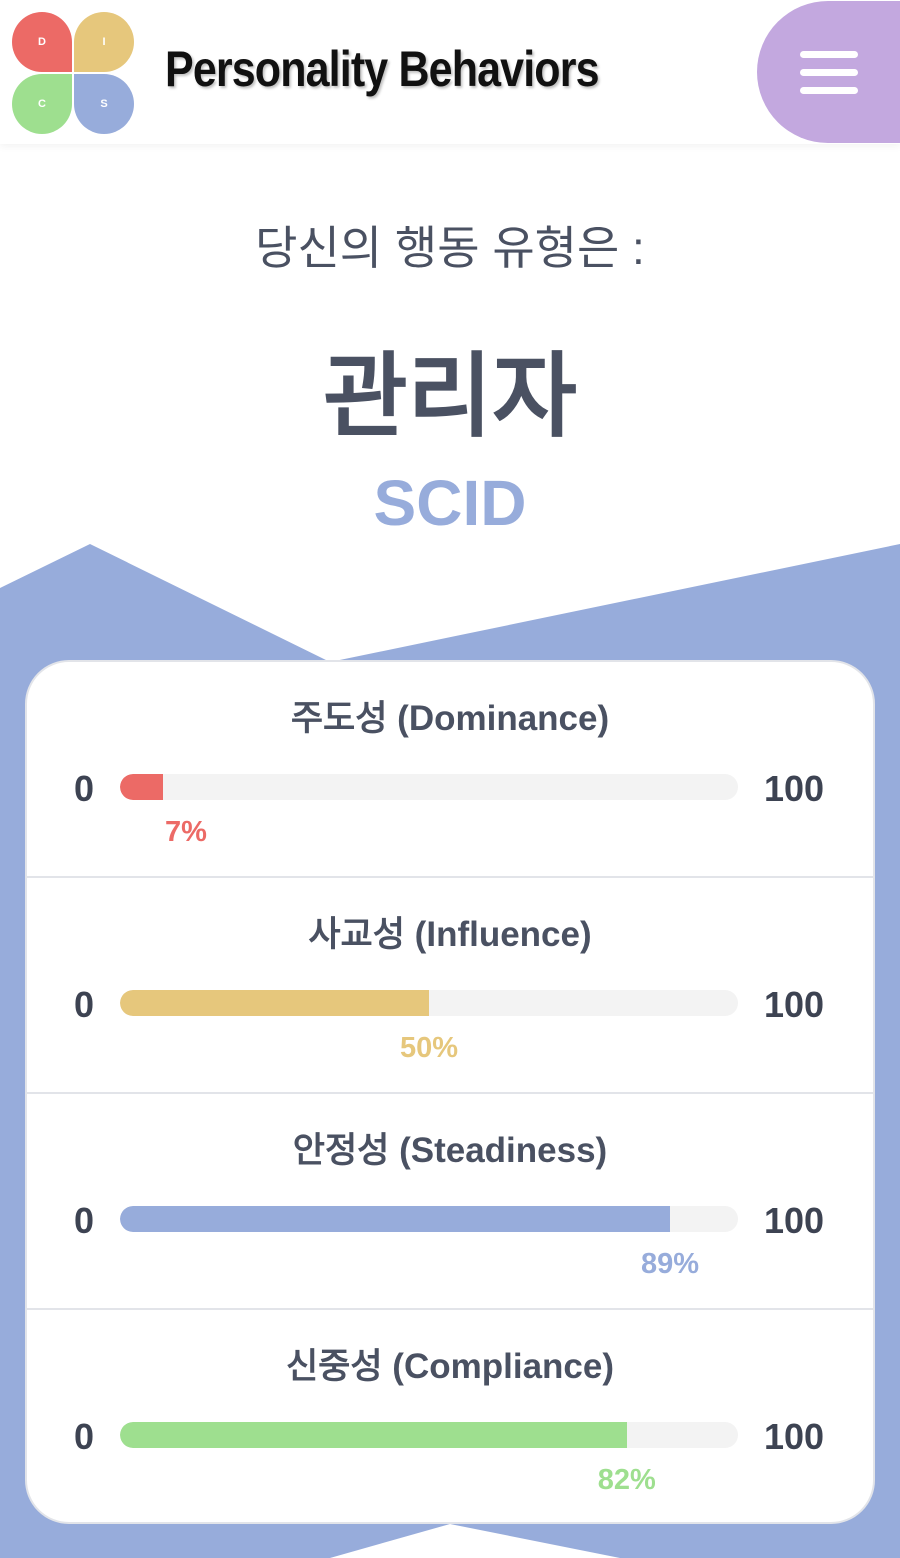 Image resolution: width=900 pixels, height=1558 pixels. What do you see at coordinates (450, 248) in the screenshot?
I see `result-subtitle: 당신의 행동 유형은 :` at bounding box center [450, 248].